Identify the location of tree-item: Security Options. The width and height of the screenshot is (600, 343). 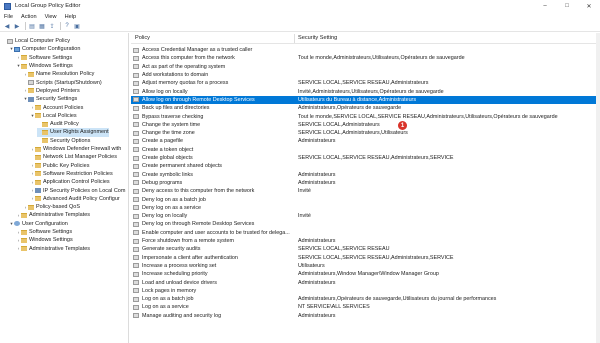
(63, 141).